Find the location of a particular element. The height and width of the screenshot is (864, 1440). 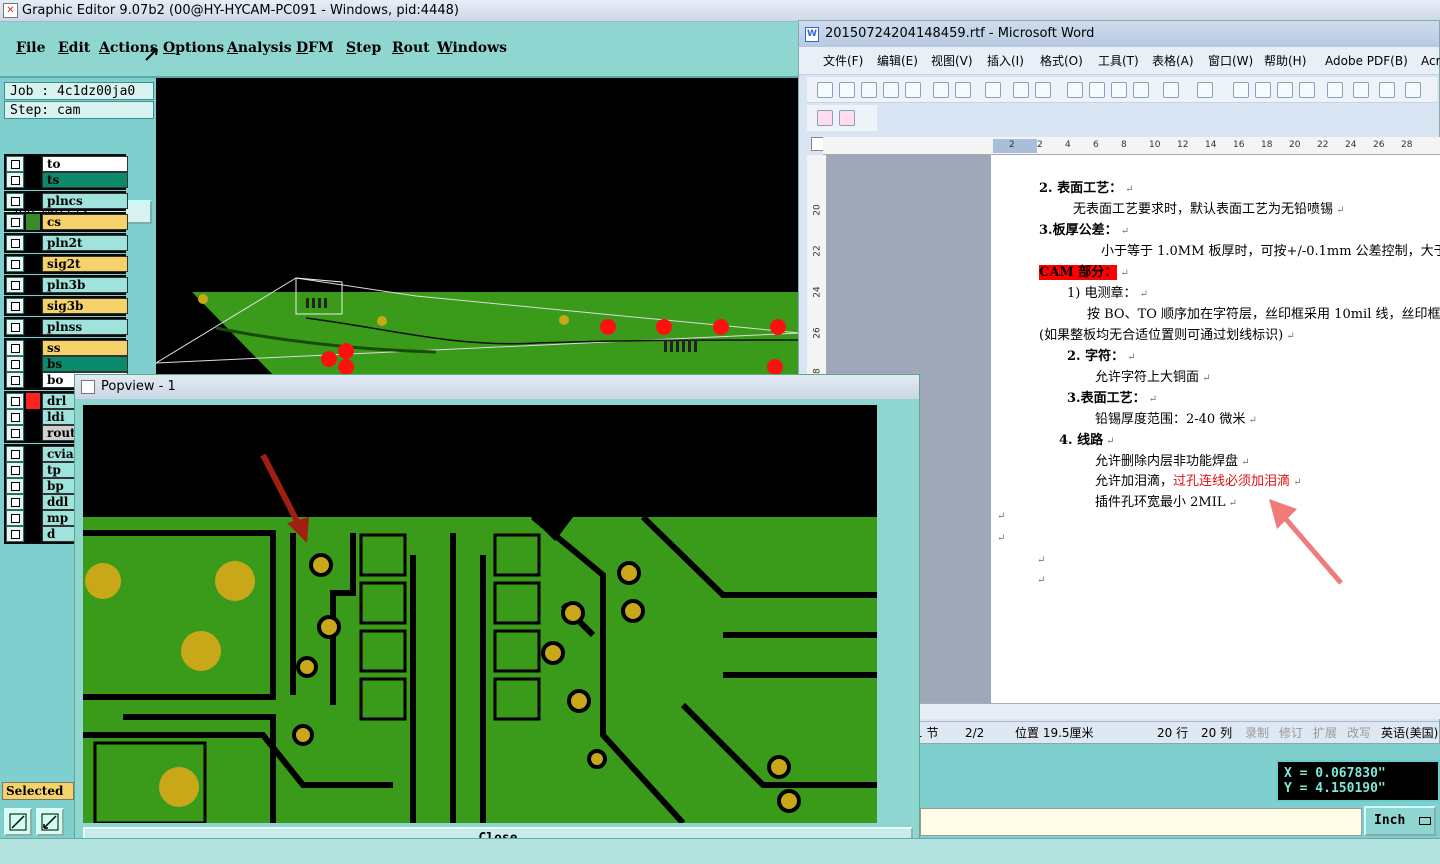

status-track: 修订 is located at coordinates (1291, 733).